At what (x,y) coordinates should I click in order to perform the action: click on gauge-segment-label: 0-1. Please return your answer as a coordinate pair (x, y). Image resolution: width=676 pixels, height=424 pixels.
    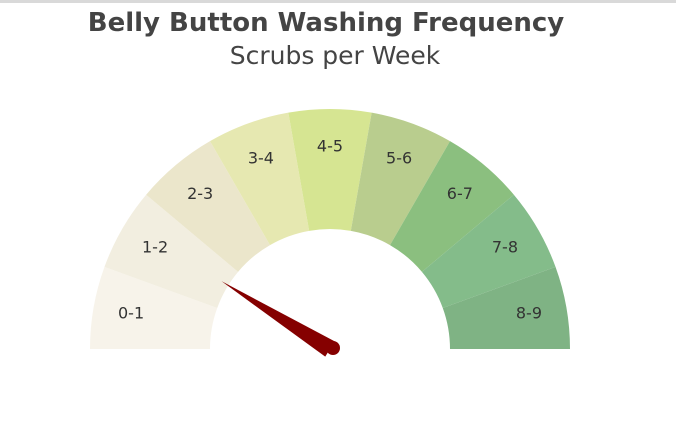
    Looking at the image, I should click on (131, 312).